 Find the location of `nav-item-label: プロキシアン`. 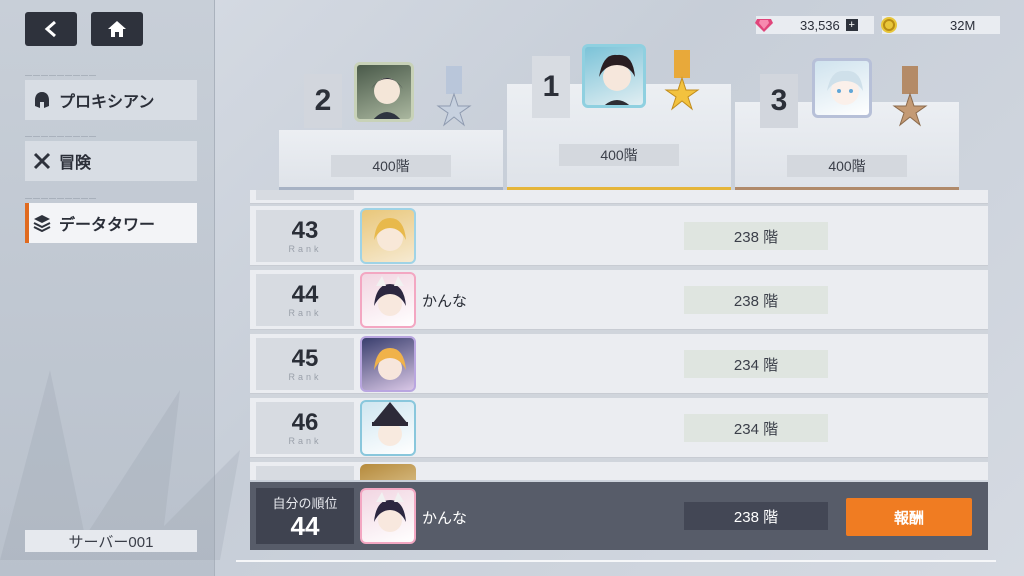

nav-item-label: プロキシアン is located at coordinates (107, 102).